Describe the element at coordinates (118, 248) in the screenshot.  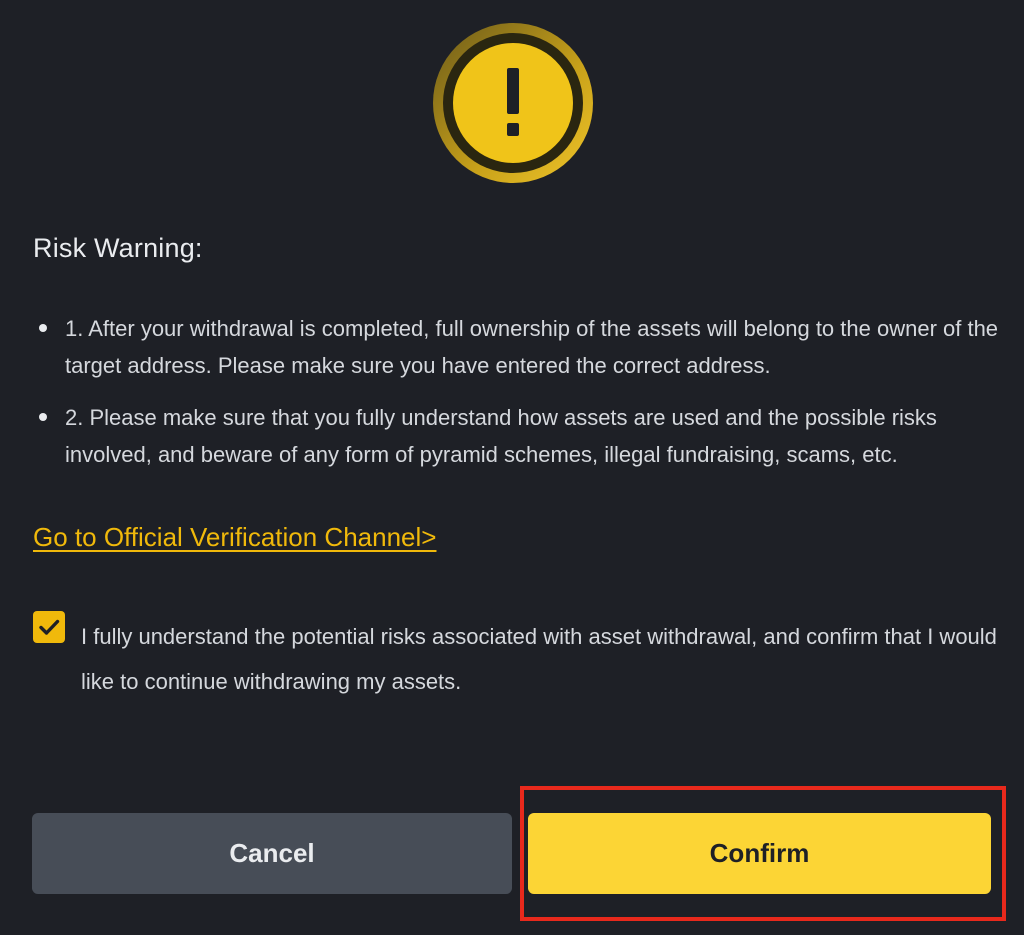
I see `dialog-title: Risk Warning:` at that location.